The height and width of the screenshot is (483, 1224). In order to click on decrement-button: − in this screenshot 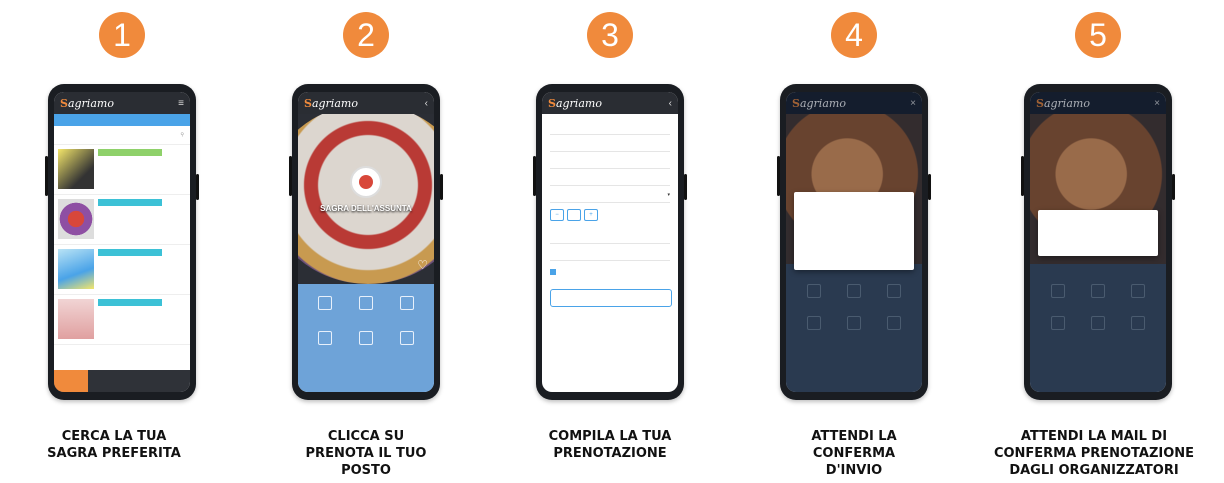, I will do `click(557, 215)`.